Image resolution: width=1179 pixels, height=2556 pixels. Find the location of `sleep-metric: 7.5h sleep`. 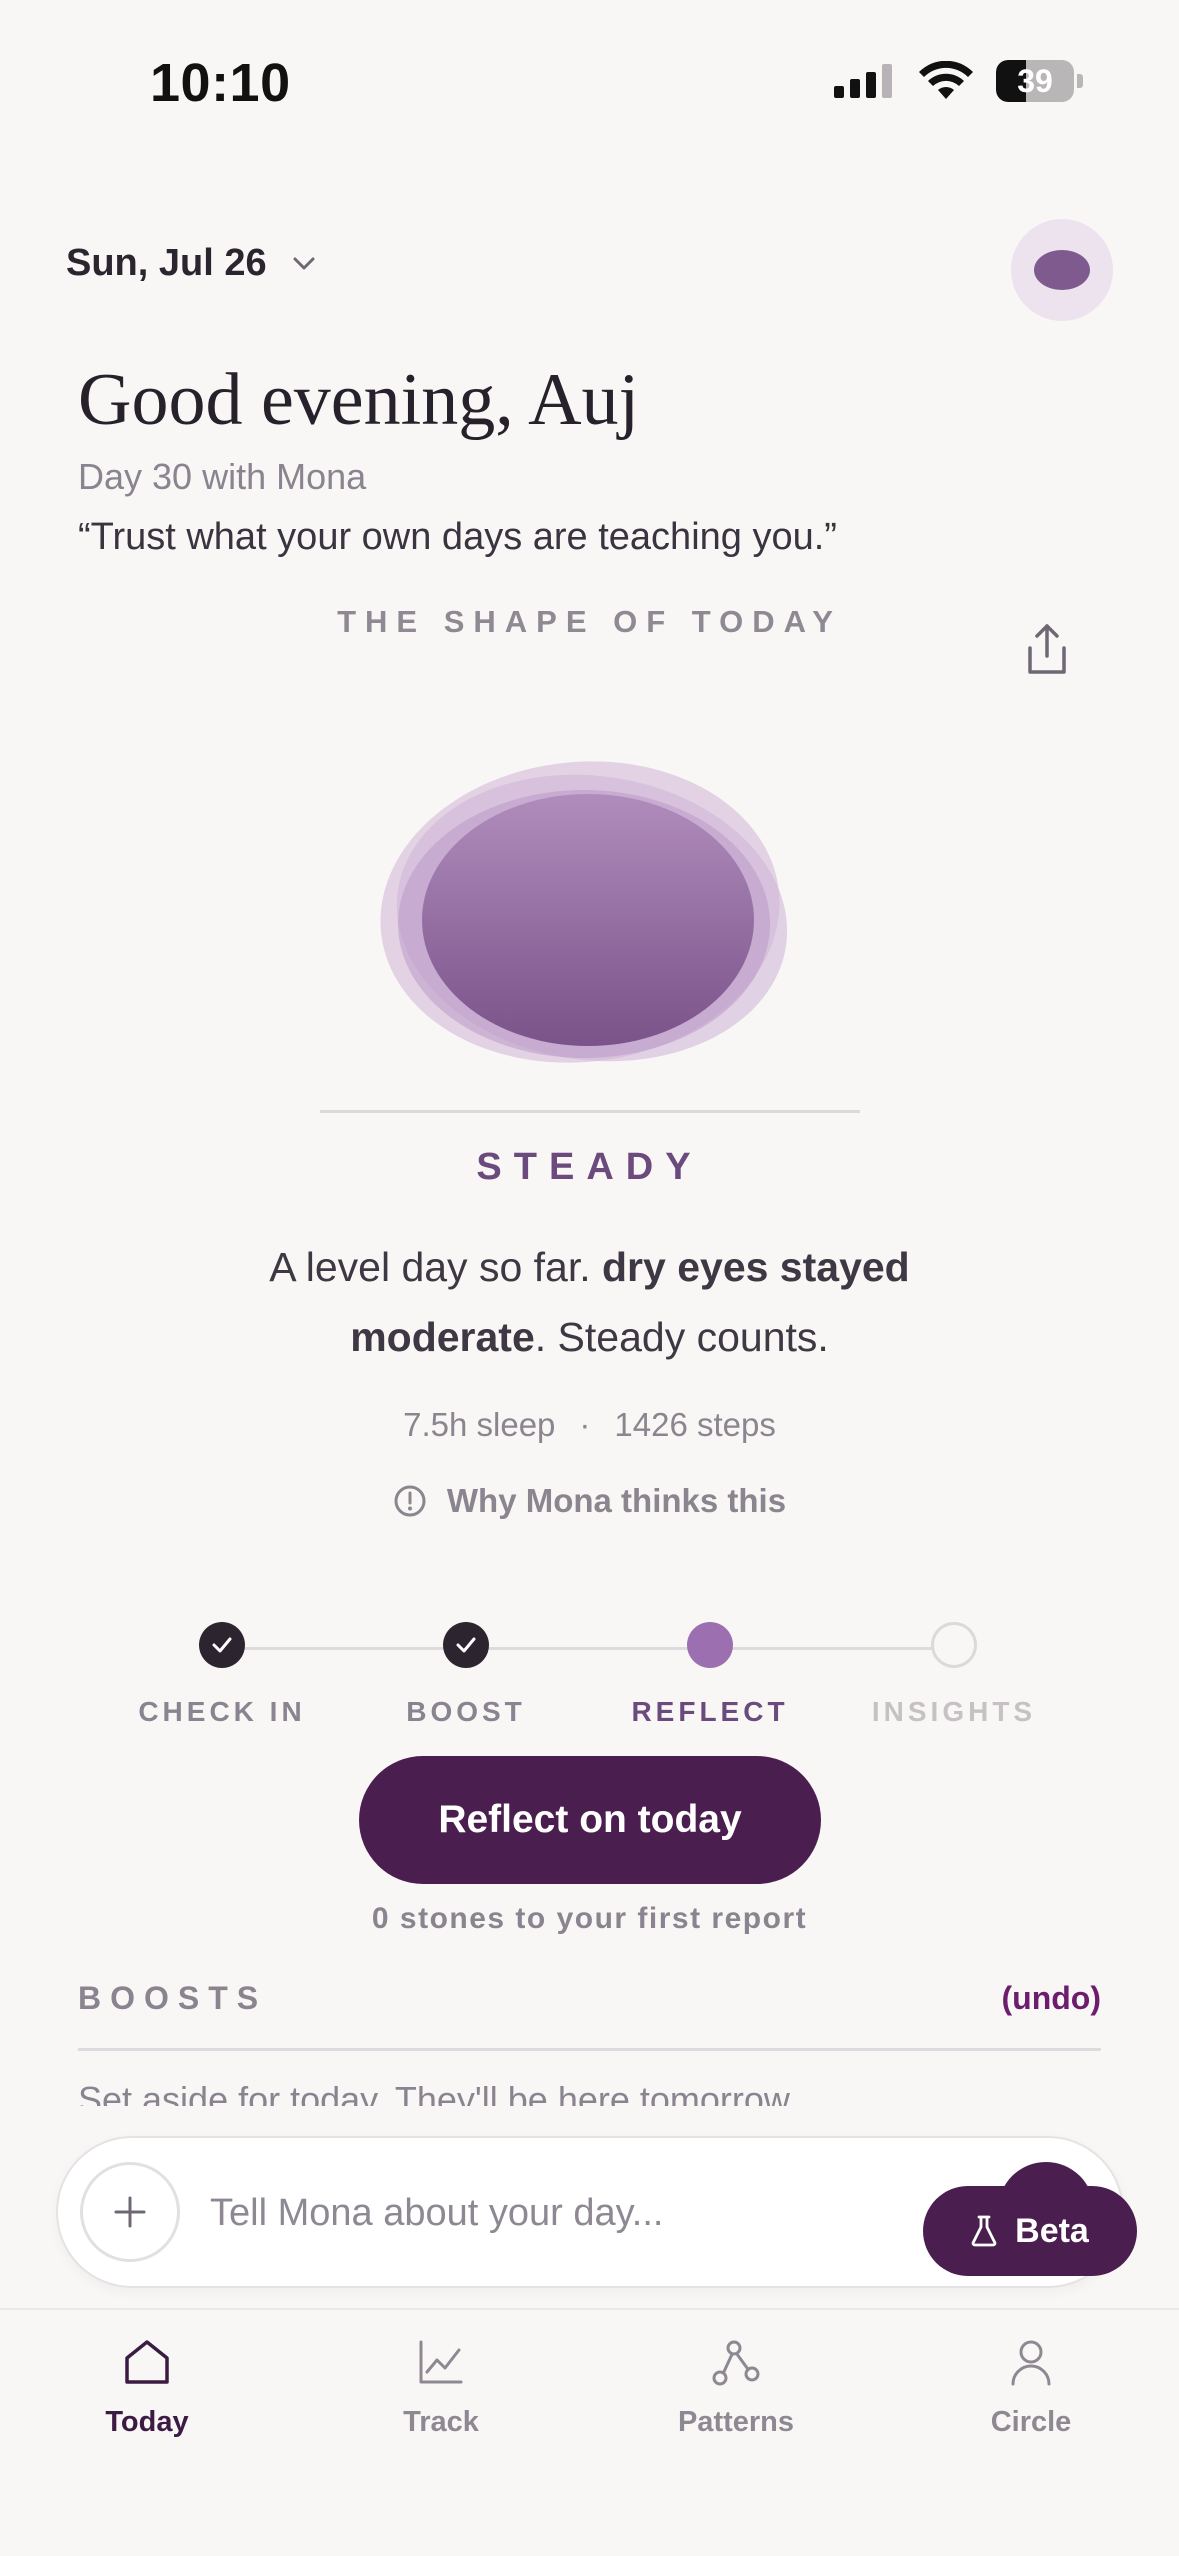

sleep-metric: 7.5h sleep is located at coordinates (479, 1424).